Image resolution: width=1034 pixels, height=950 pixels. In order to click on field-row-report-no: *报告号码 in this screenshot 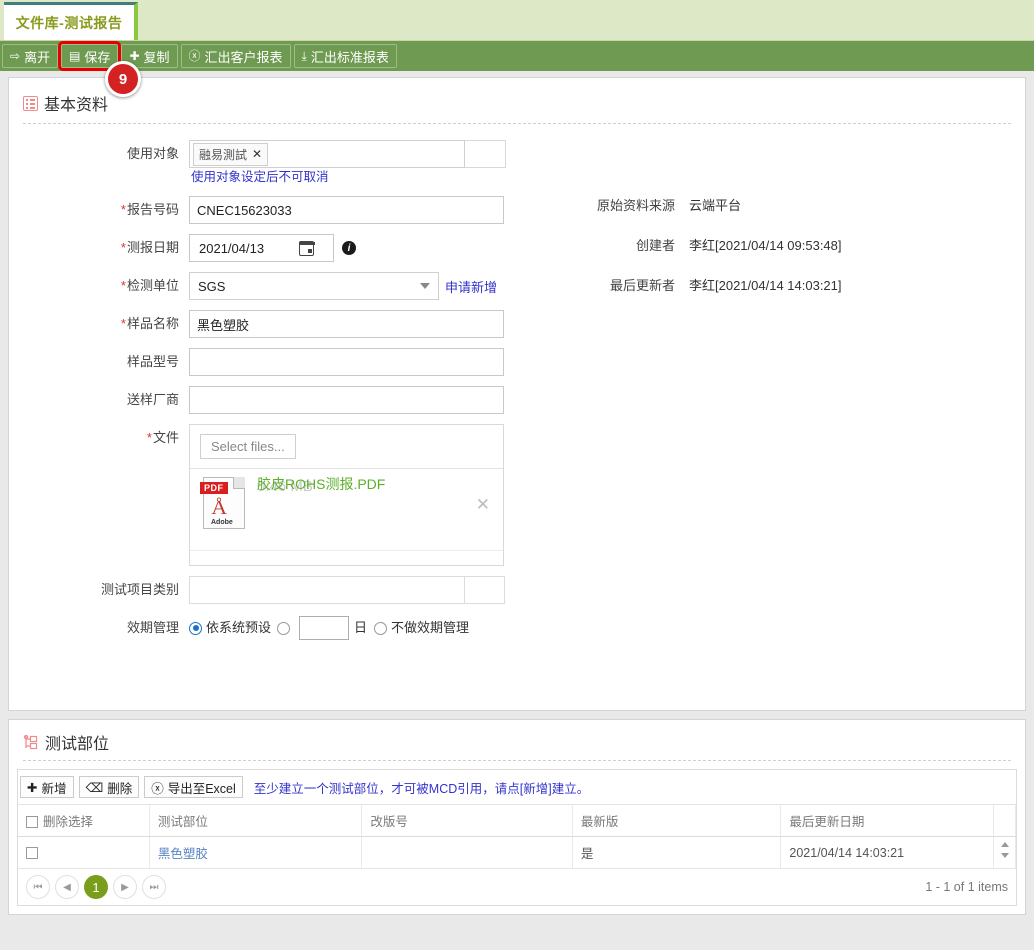, I will do `click(517, 210)`.